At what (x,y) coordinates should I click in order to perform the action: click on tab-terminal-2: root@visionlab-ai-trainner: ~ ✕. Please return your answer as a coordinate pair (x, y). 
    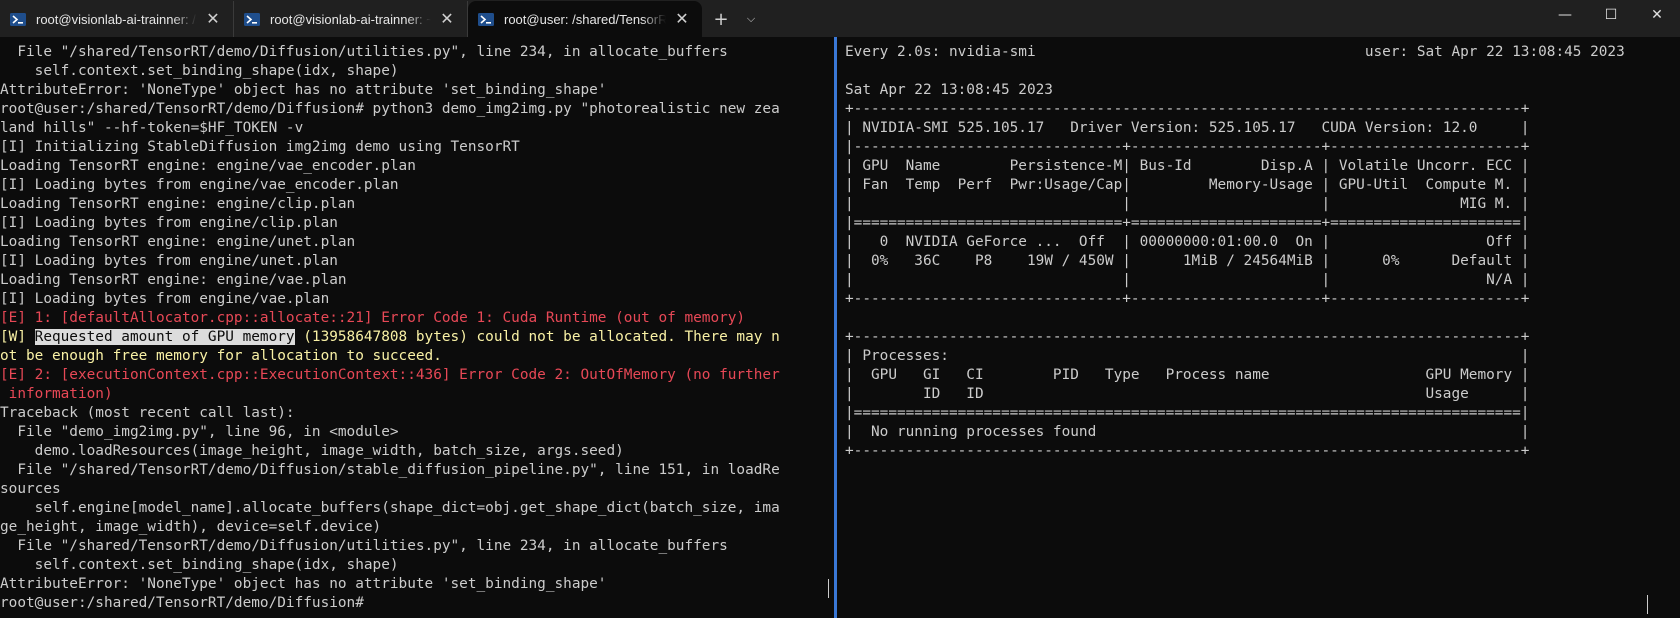
    Looking at the image, I should click on (351, 19).